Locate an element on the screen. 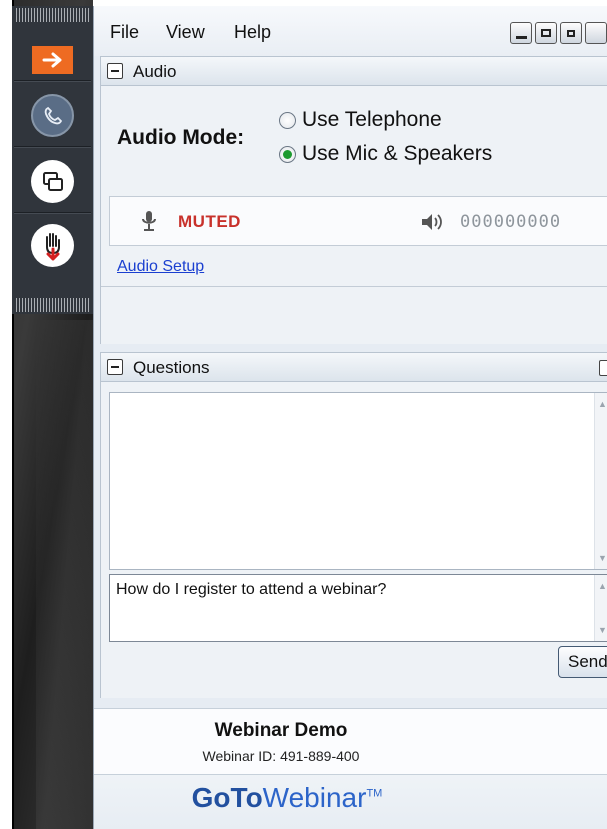  minimize-icon is located at coordinates (521, 37).